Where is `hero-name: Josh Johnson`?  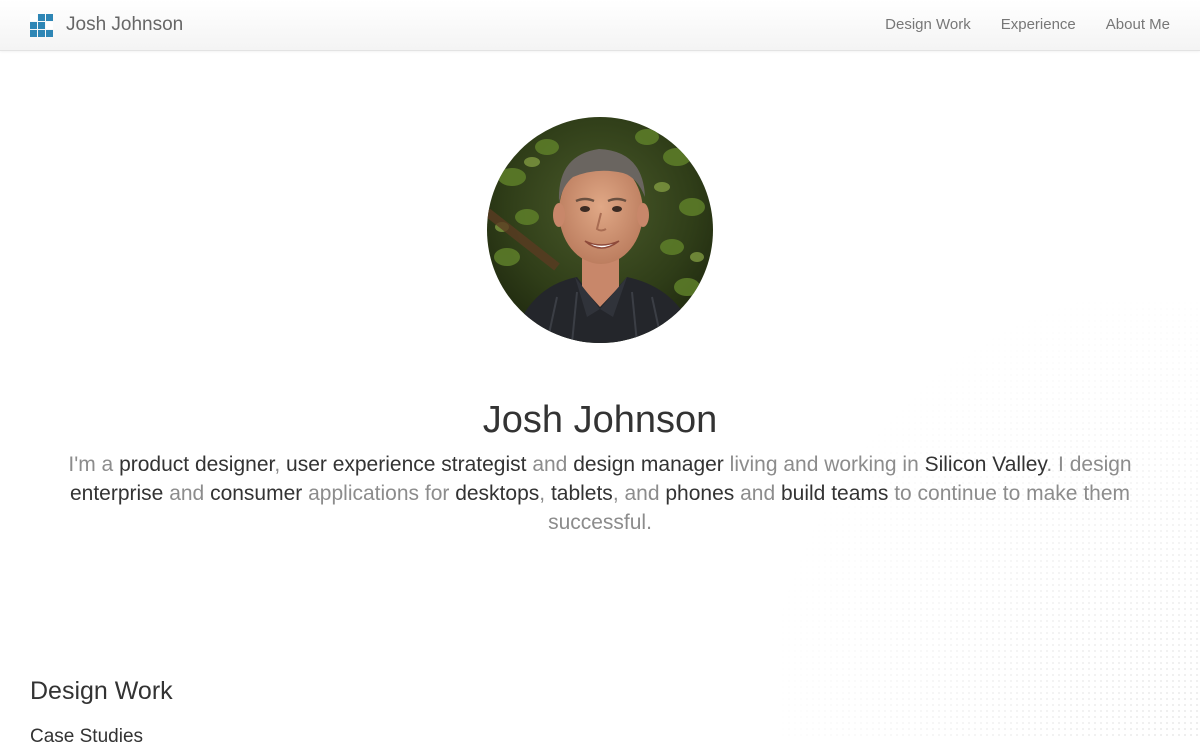 hero-name: Josh Johnson is located at coordinates (600, 420).